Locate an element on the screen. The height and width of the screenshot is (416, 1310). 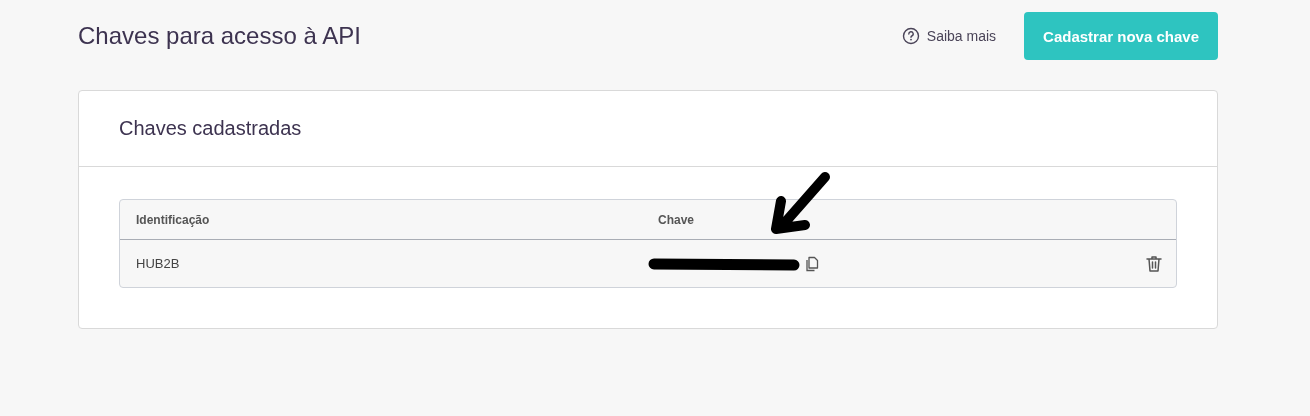
column-header: Chave is located at coordinates (676, 219).